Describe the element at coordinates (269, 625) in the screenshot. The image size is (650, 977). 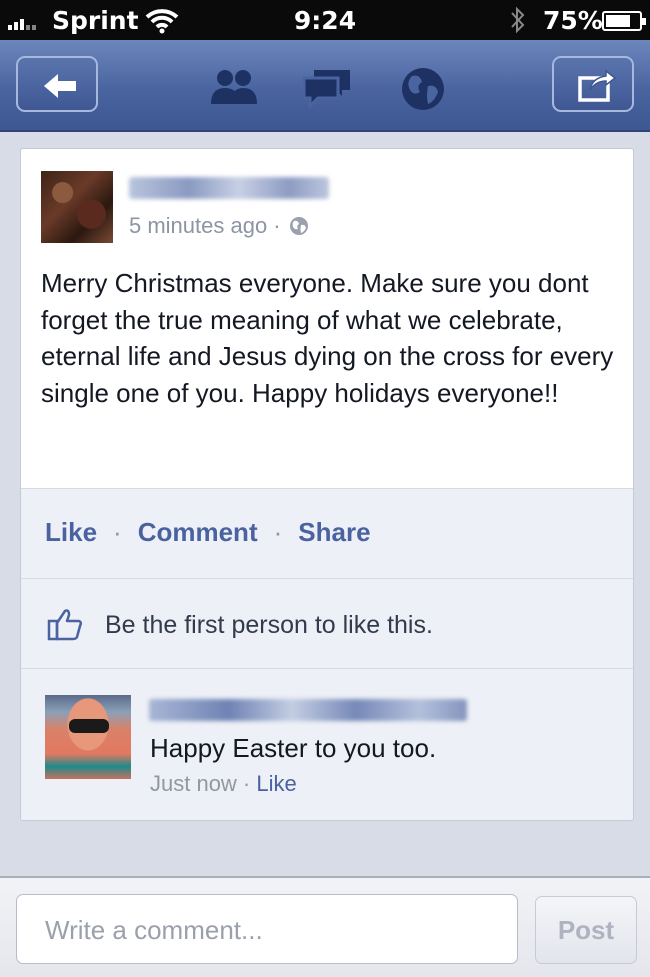
I see `likes-text: Be the first person to like this.` at that location.